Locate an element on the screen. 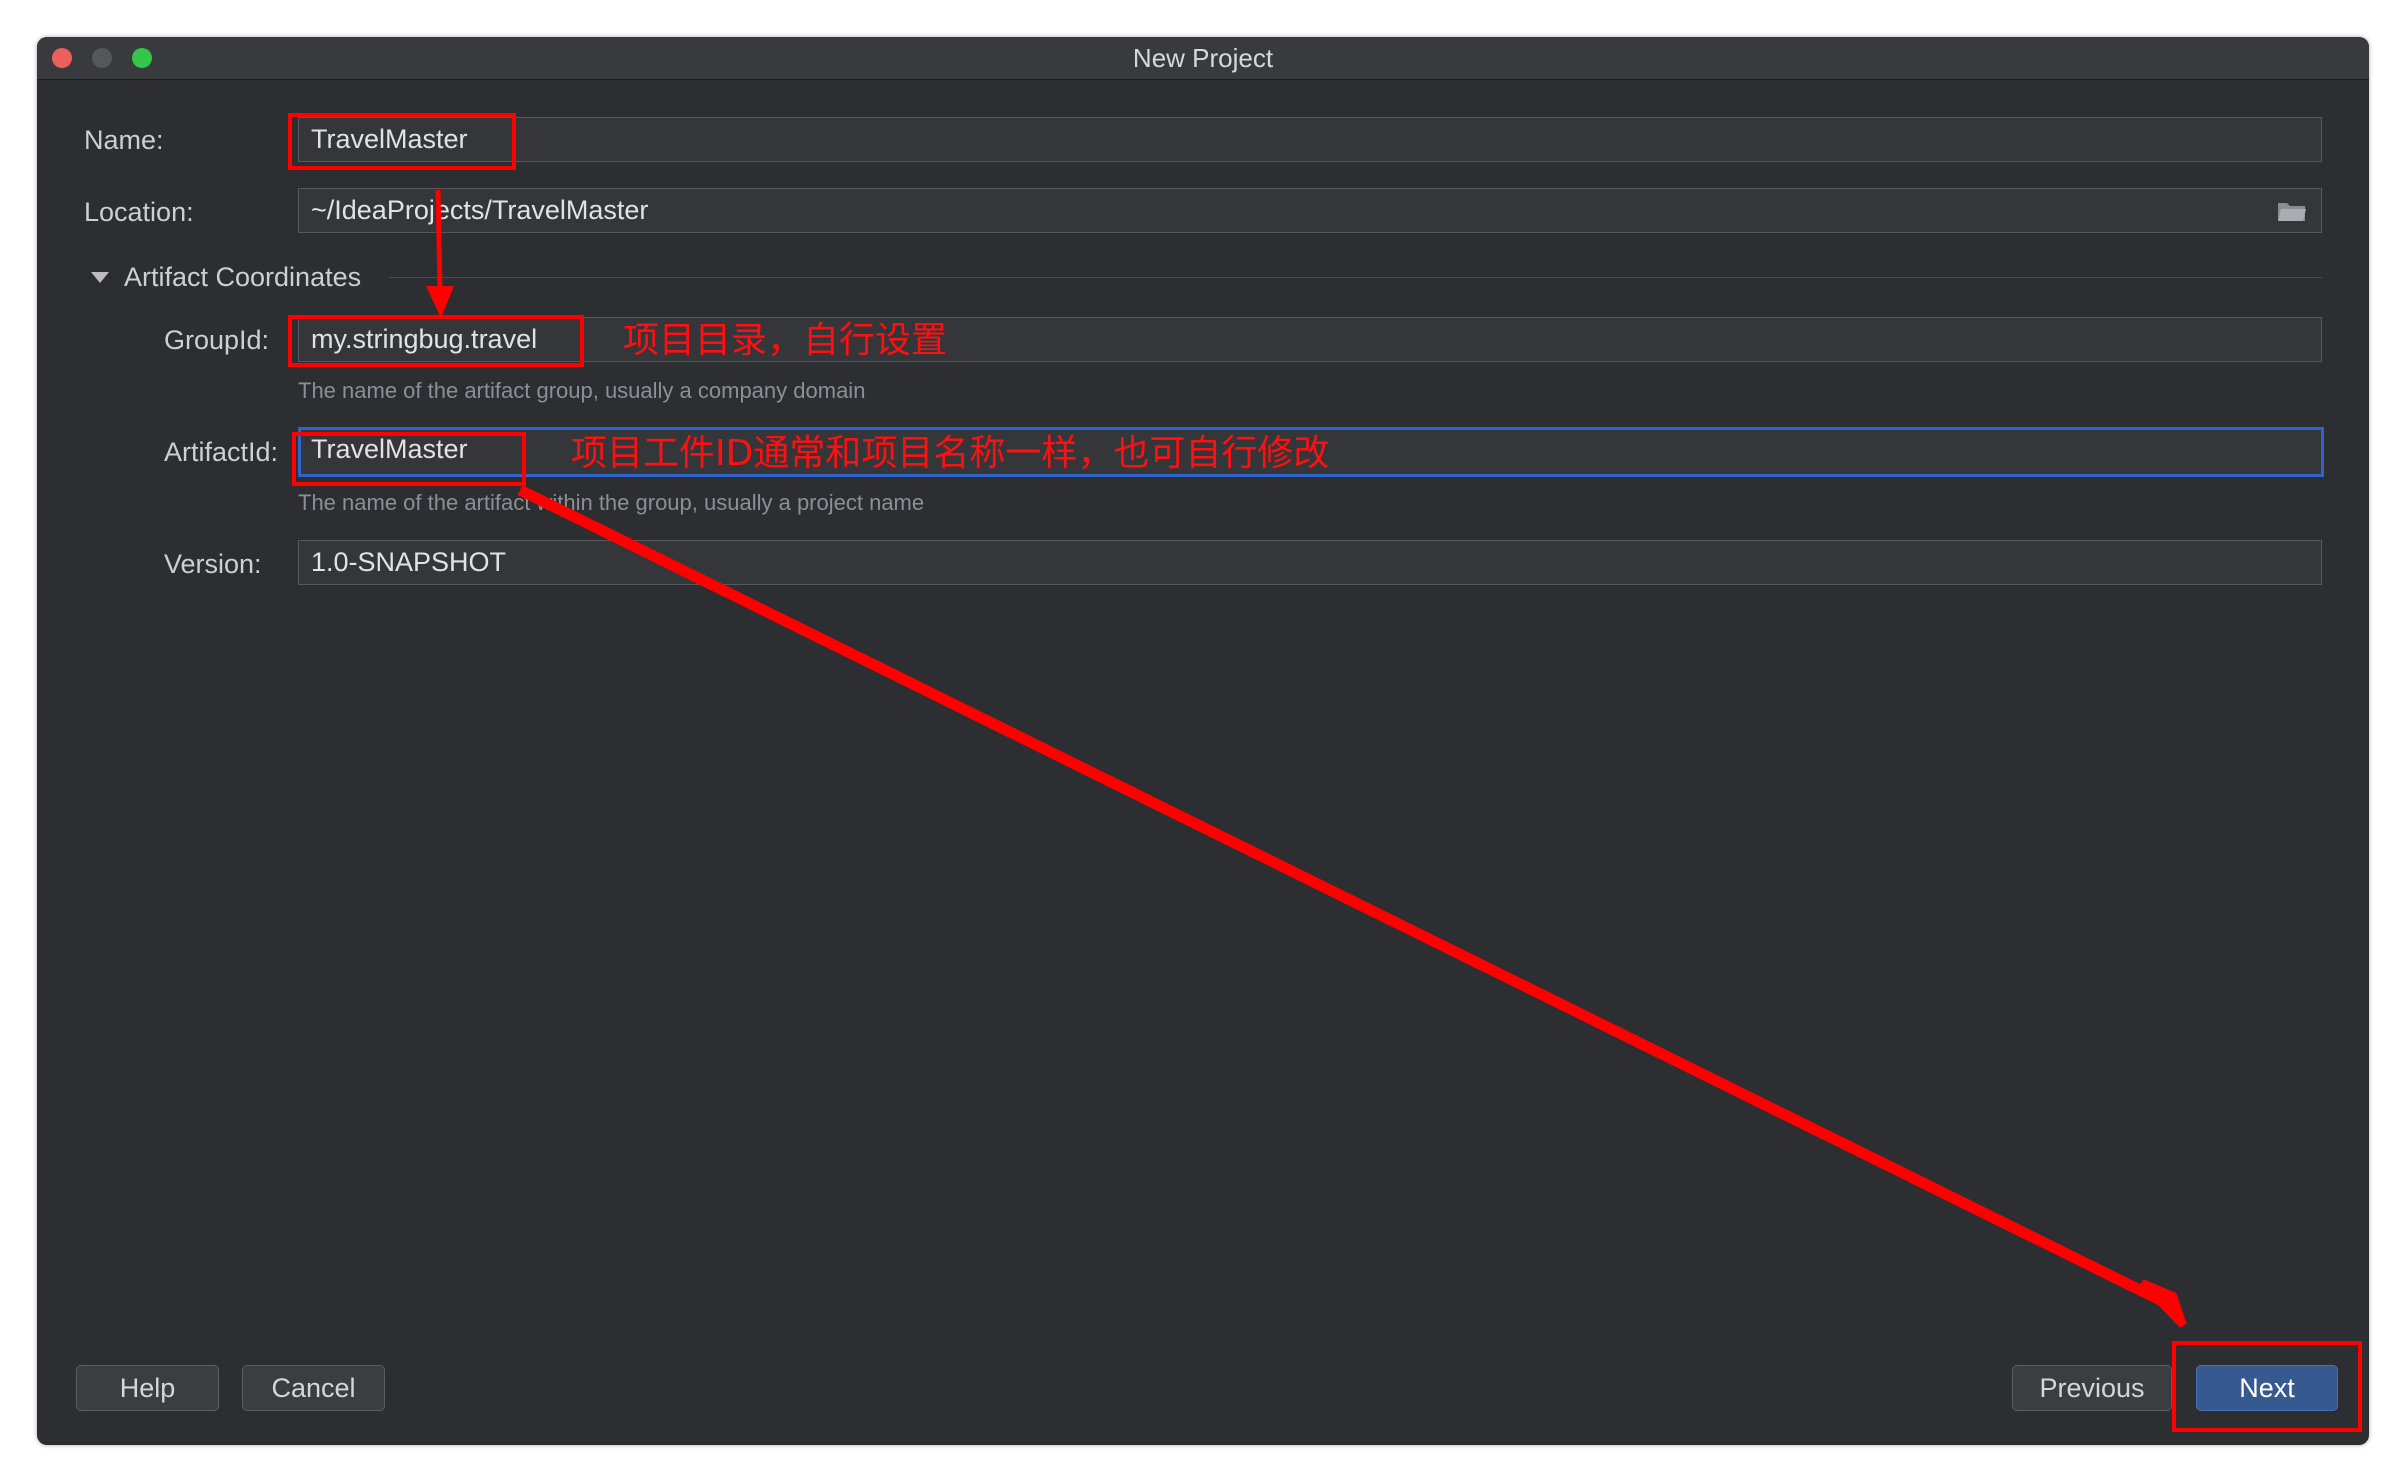 The image size is (2406, 1480). arrow-head-groupid is located at coordinates (440, 302).